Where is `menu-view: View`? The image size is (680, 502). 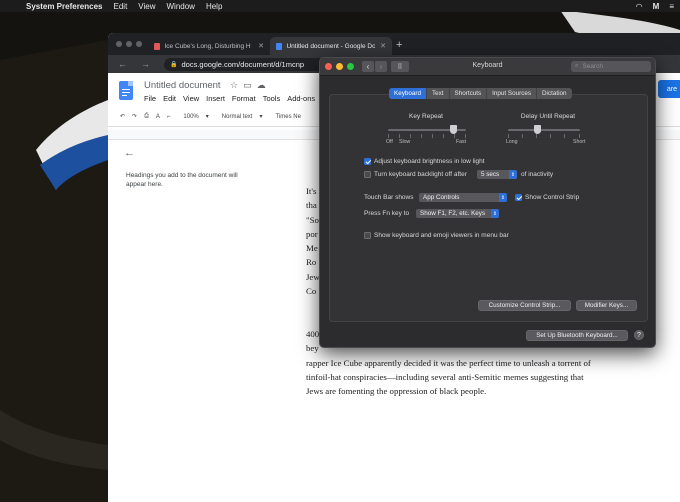 menu-view: View is located at coordinates (146, 6).